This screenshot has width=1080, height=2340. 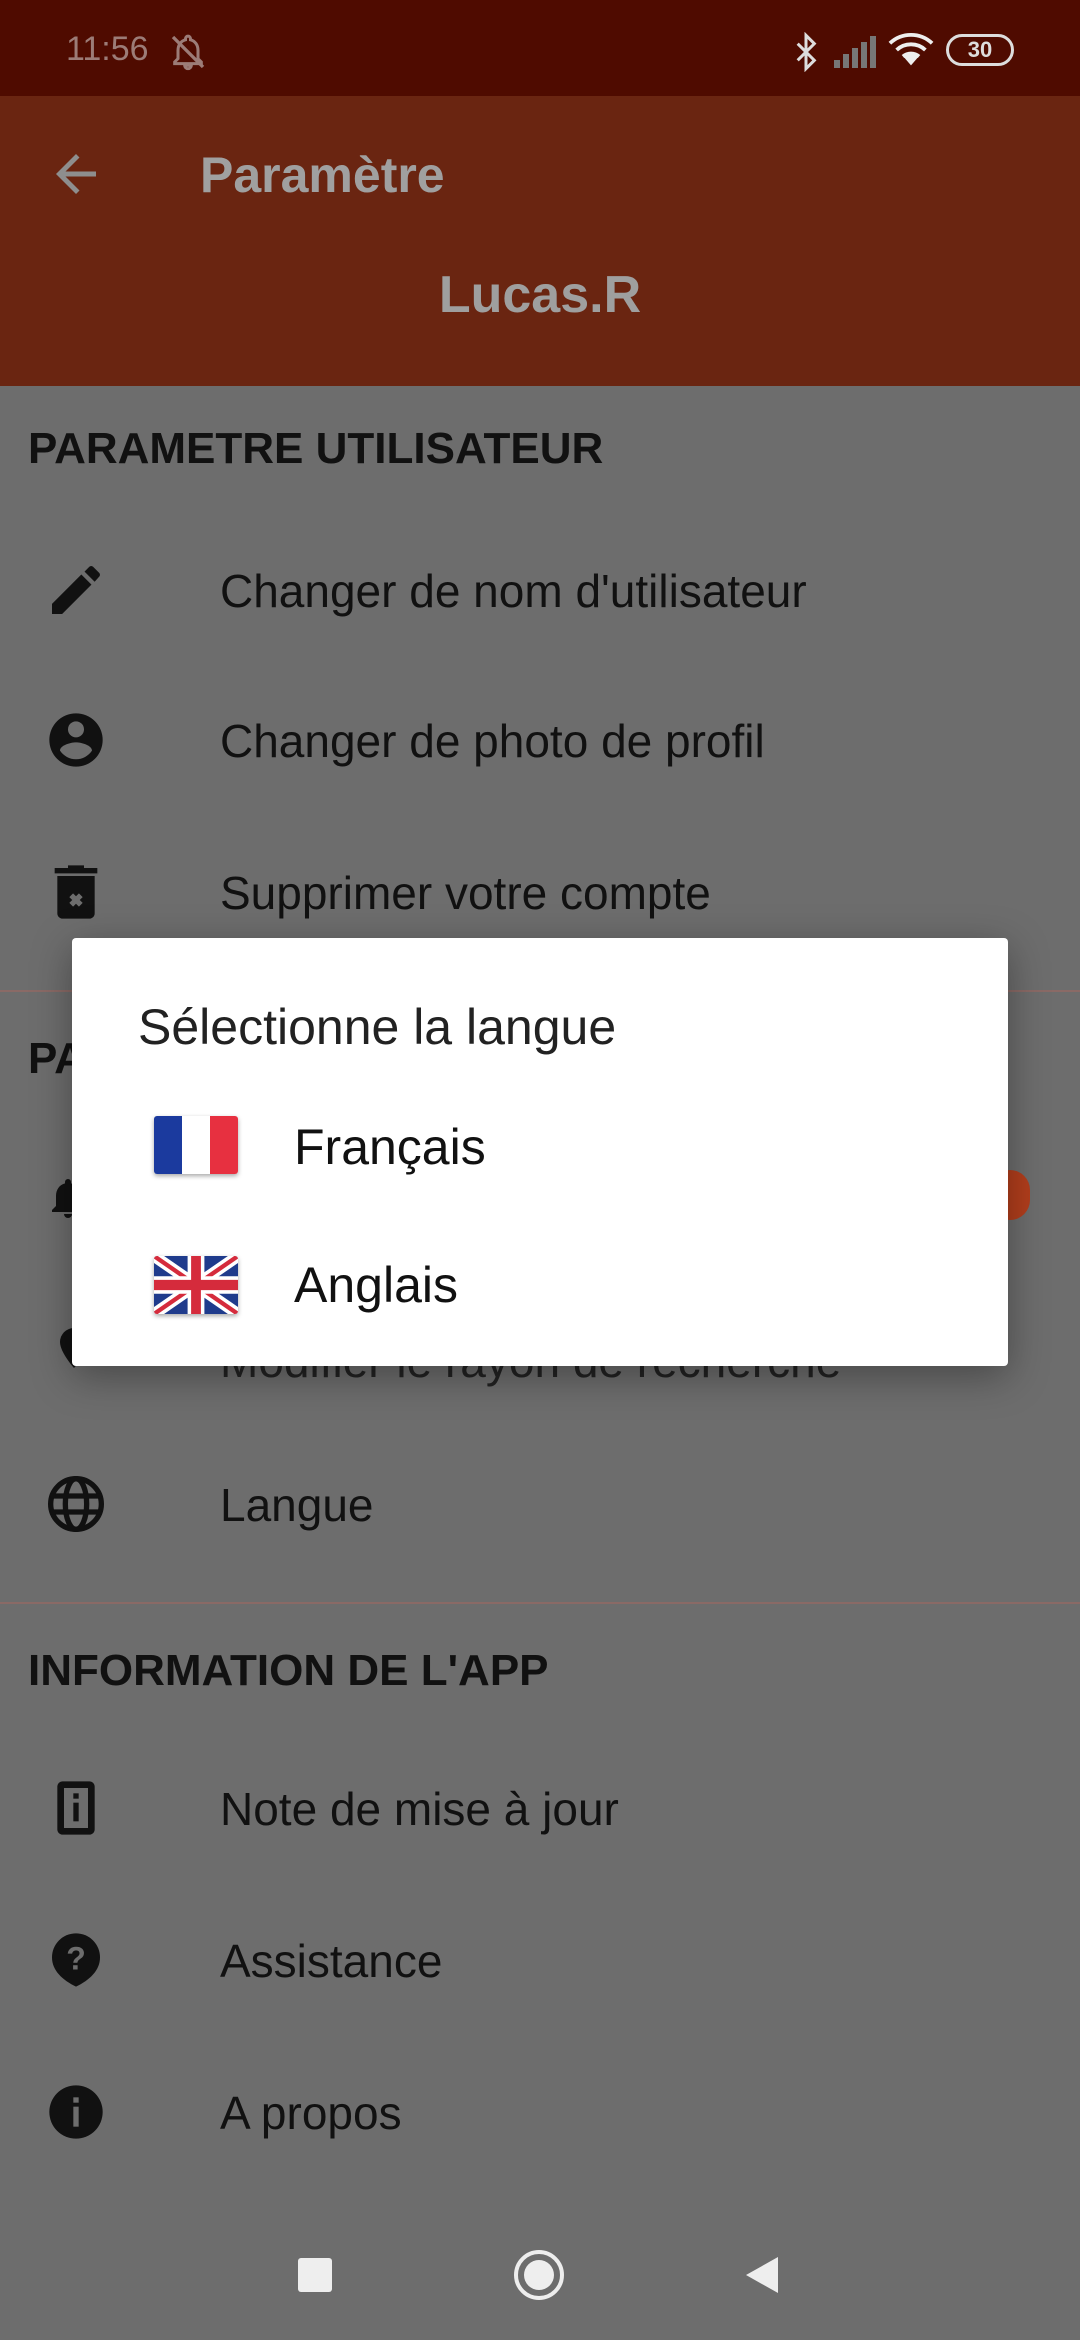 What do you see at coordinates (911, 49) in the screenshot?
I see `wifi-icon` at bounding box center [911, 49].